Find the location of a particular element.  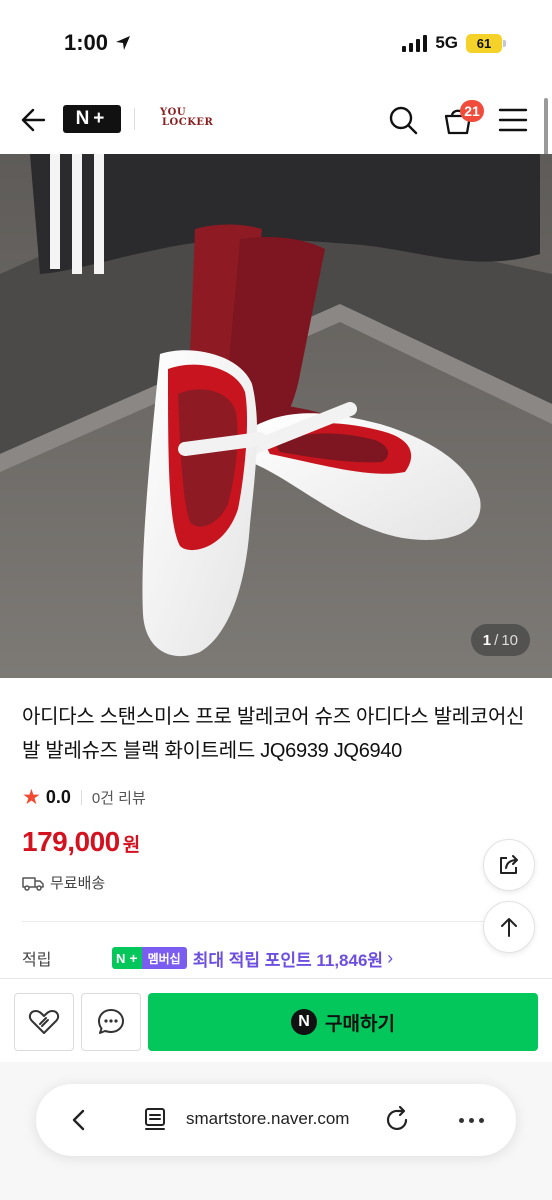

status-time-text: 1:00 is located at coordinates (86, 42).